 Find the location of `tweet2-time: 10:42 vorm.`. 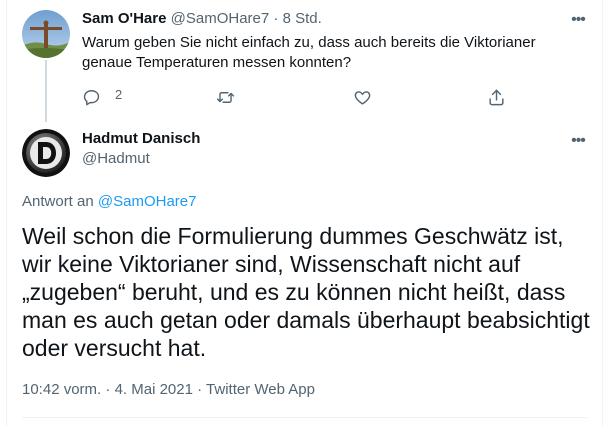

tweet2-time: 10:42 vorm. is located at coordinates (61, 389).